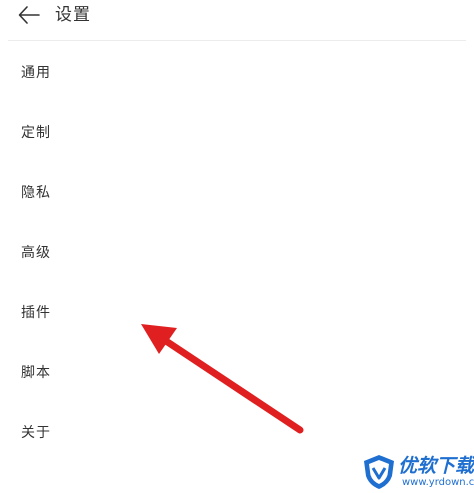 This screenshot has height=493, width=474. I want to click on menu-item-label: 脚本, so click(36, 373).